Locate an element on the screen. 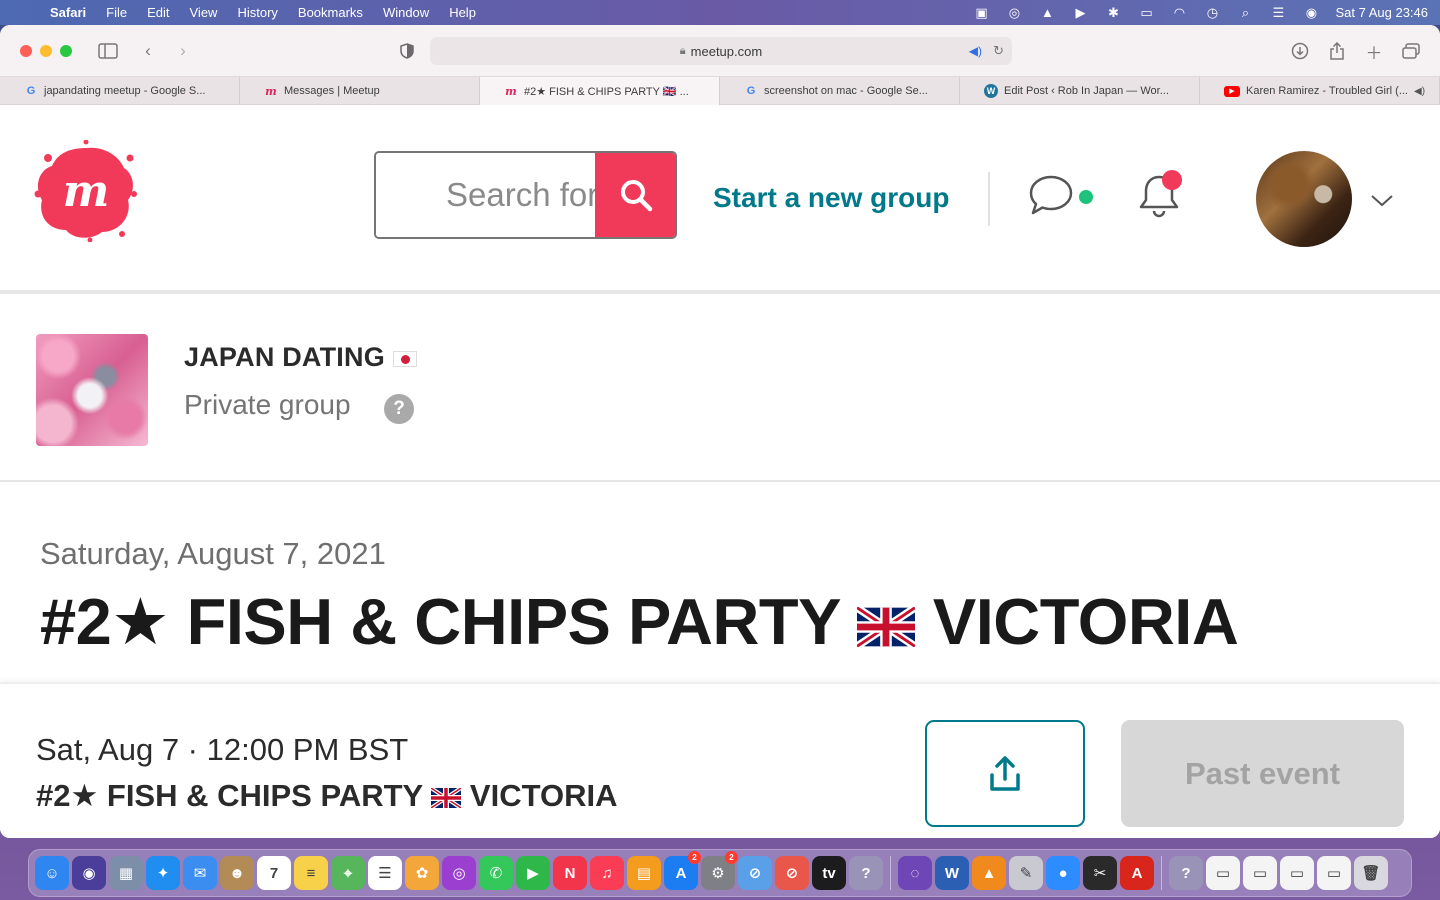 This screenshot has height=900, width=1440. vlc-icon: ▲ is located at coordinates (1047, 13).